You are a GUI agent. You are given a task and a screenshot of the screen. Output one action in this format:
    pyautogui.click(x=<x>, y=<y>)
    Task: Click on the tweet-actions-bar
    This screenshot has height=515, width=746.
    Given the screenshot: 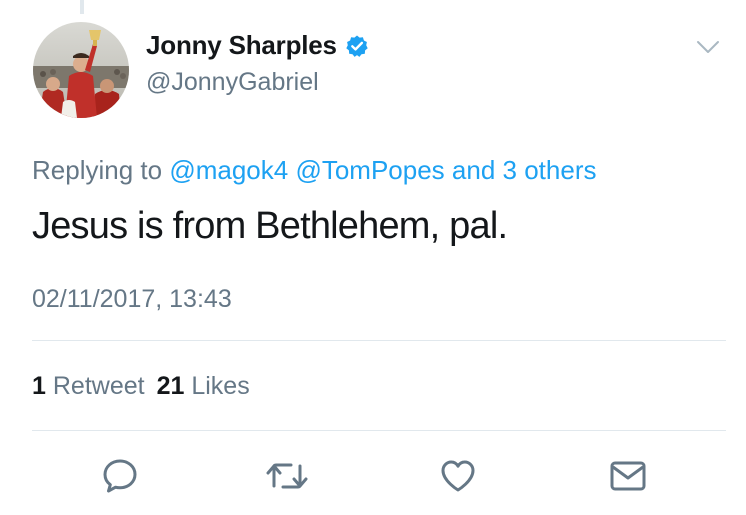 What is the action you would take?
    pyautogui.click(x=373, y=476)
    